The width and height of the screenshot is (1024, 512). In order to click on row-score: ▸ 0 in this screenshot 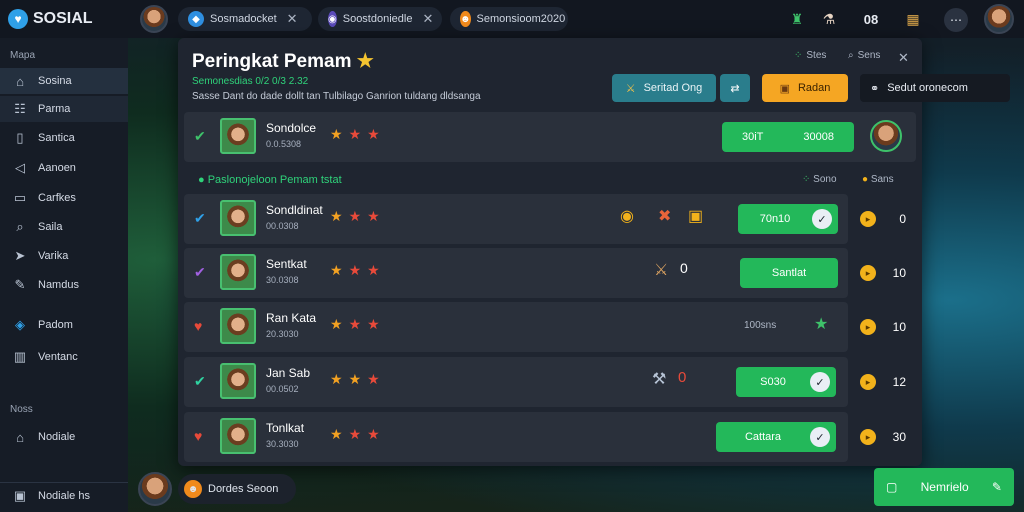, I will do `click(883, 219)`.